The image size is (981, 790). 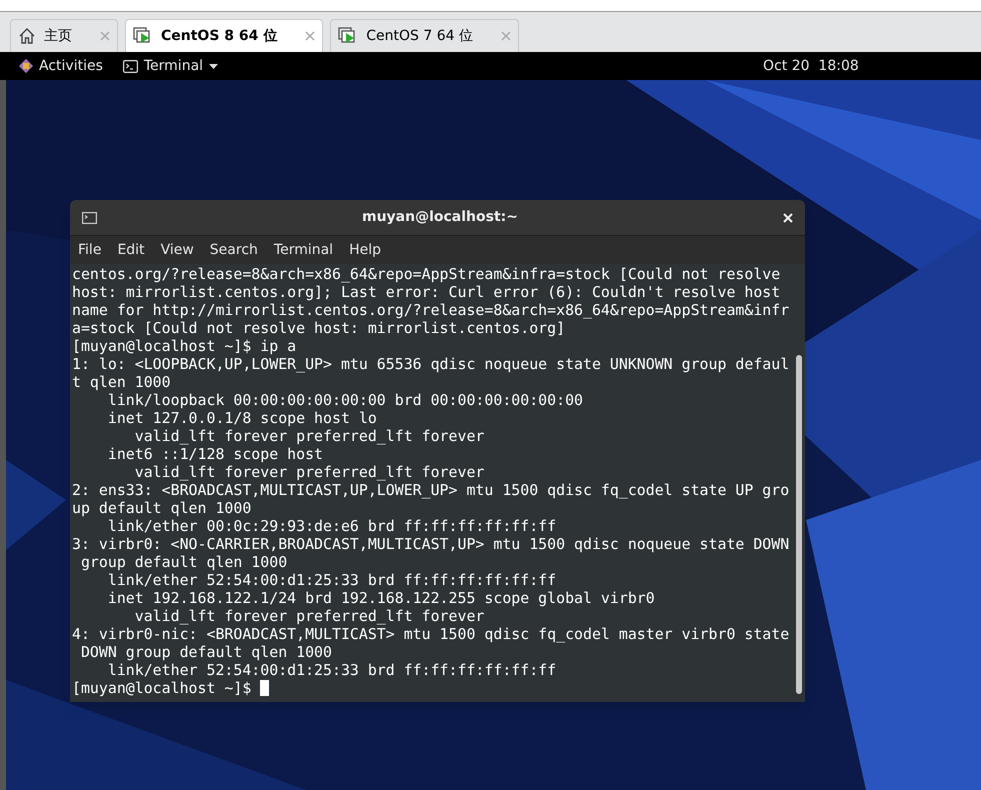 I want to click on menu-item: Terminal, so click(x=304, y=250).